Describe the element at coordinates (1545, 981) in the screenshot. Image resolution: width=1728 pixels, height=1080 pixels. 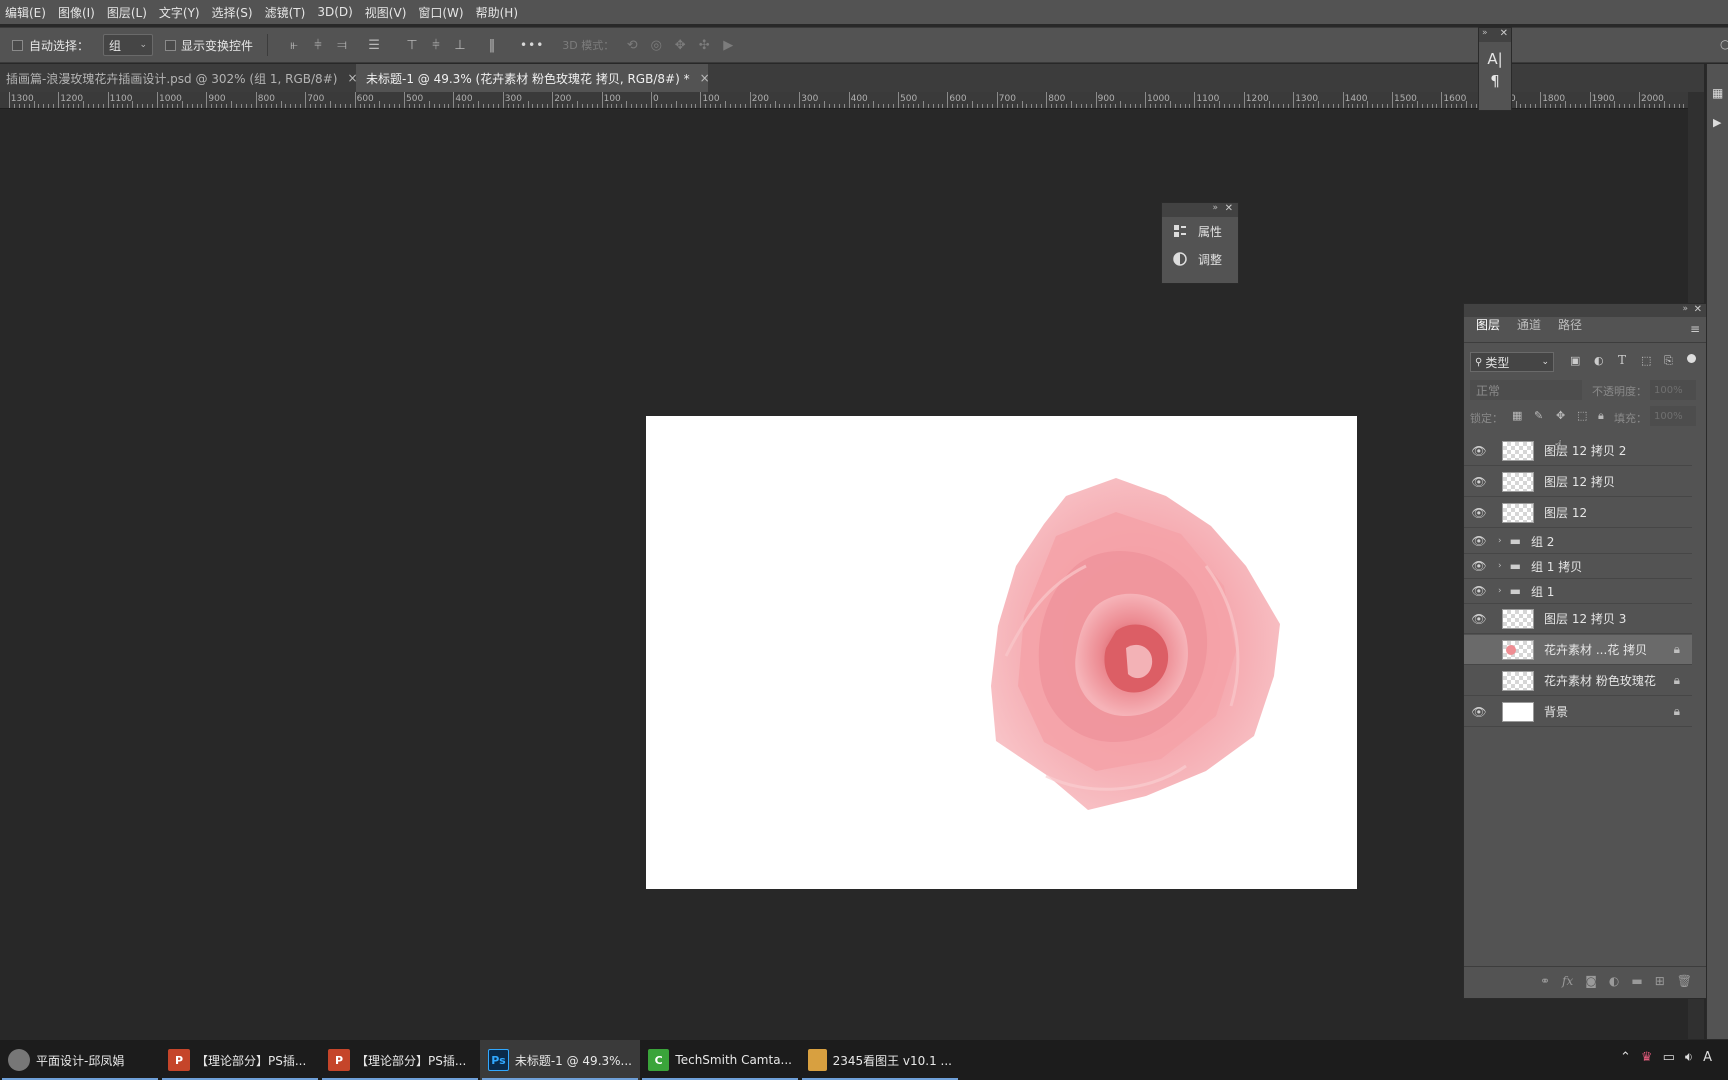
I see `link-icon: ⚭` at that location.